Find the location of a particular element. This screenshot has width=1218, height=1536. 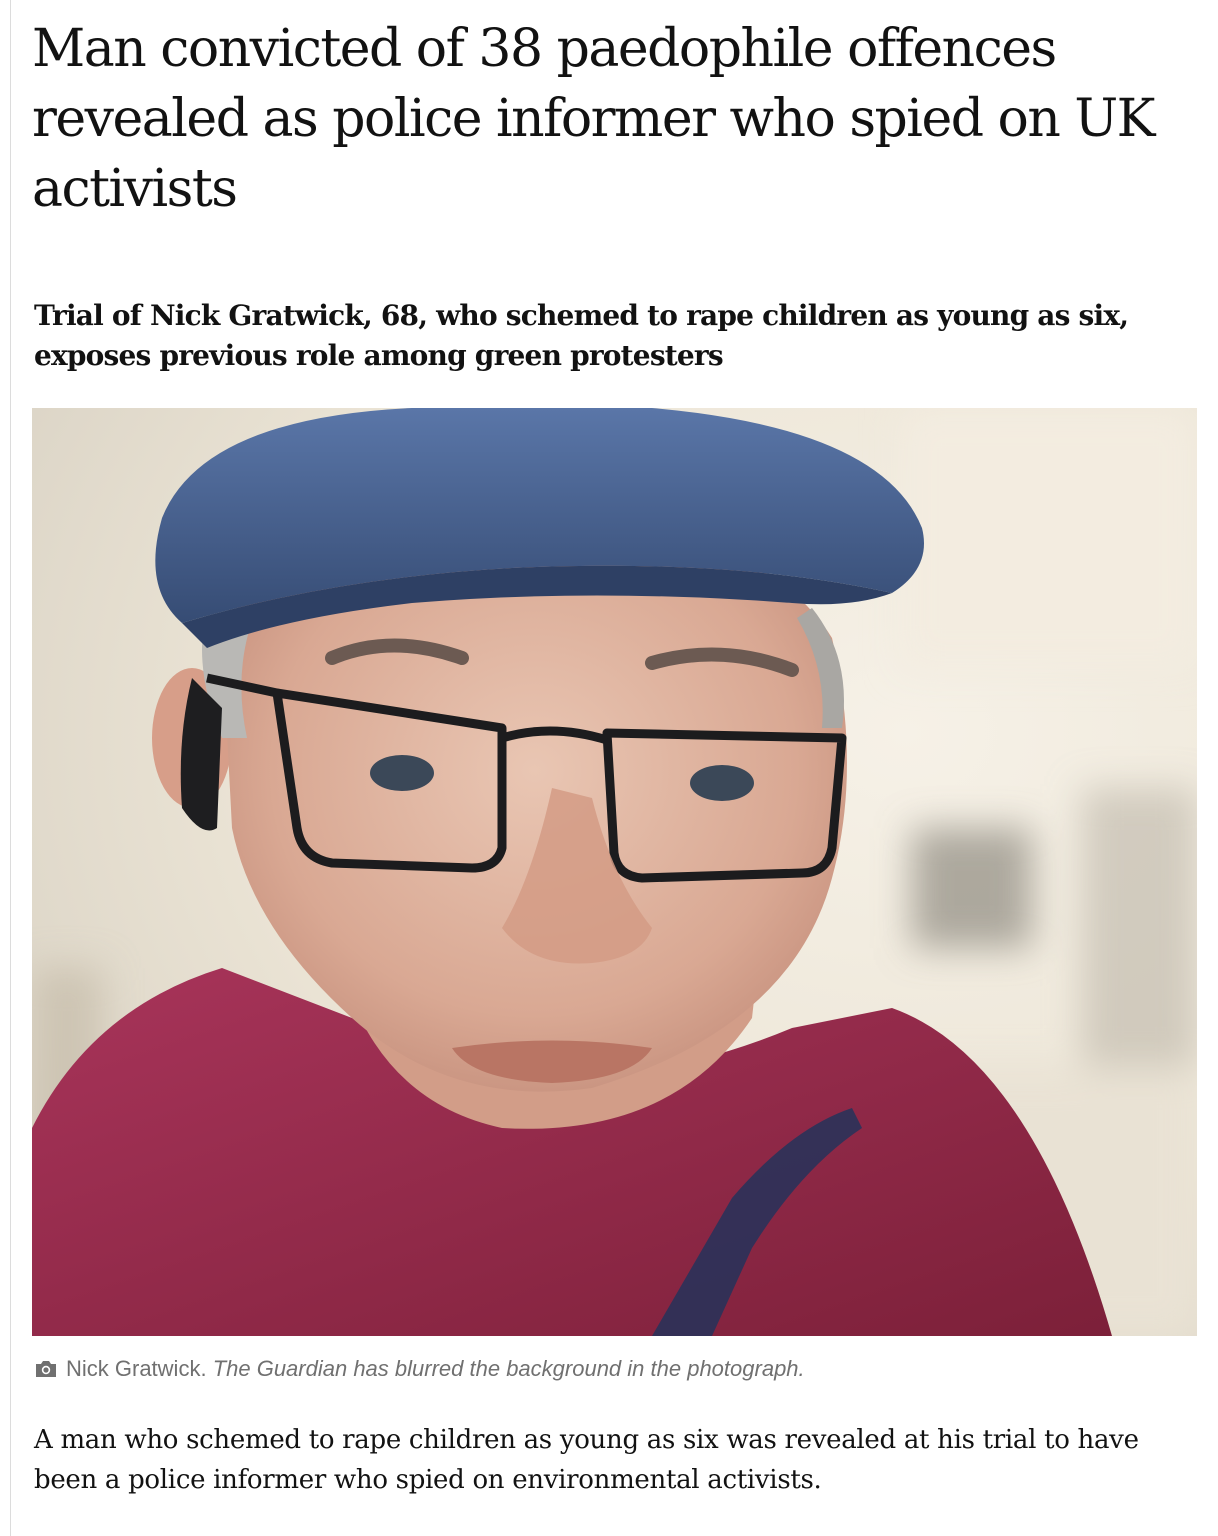

page-left-border is located at coordinates (10, 768).